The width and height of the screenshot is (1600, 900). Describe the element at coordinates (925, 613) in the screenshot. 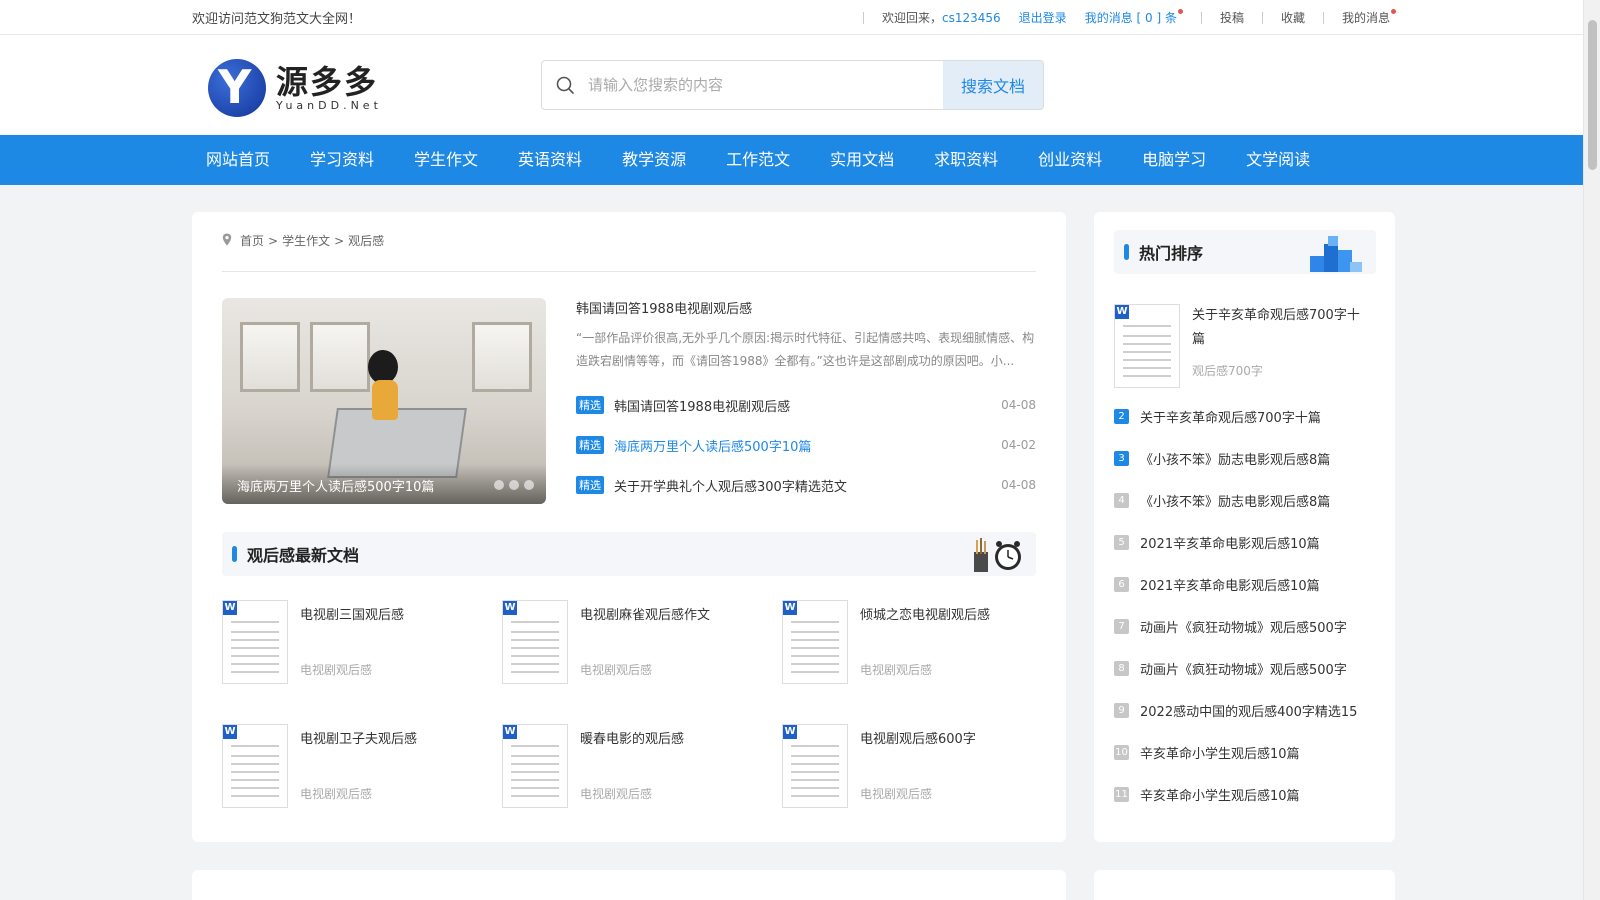

I see `doc-title: 倾城之恋电视剧观后感` at that location.